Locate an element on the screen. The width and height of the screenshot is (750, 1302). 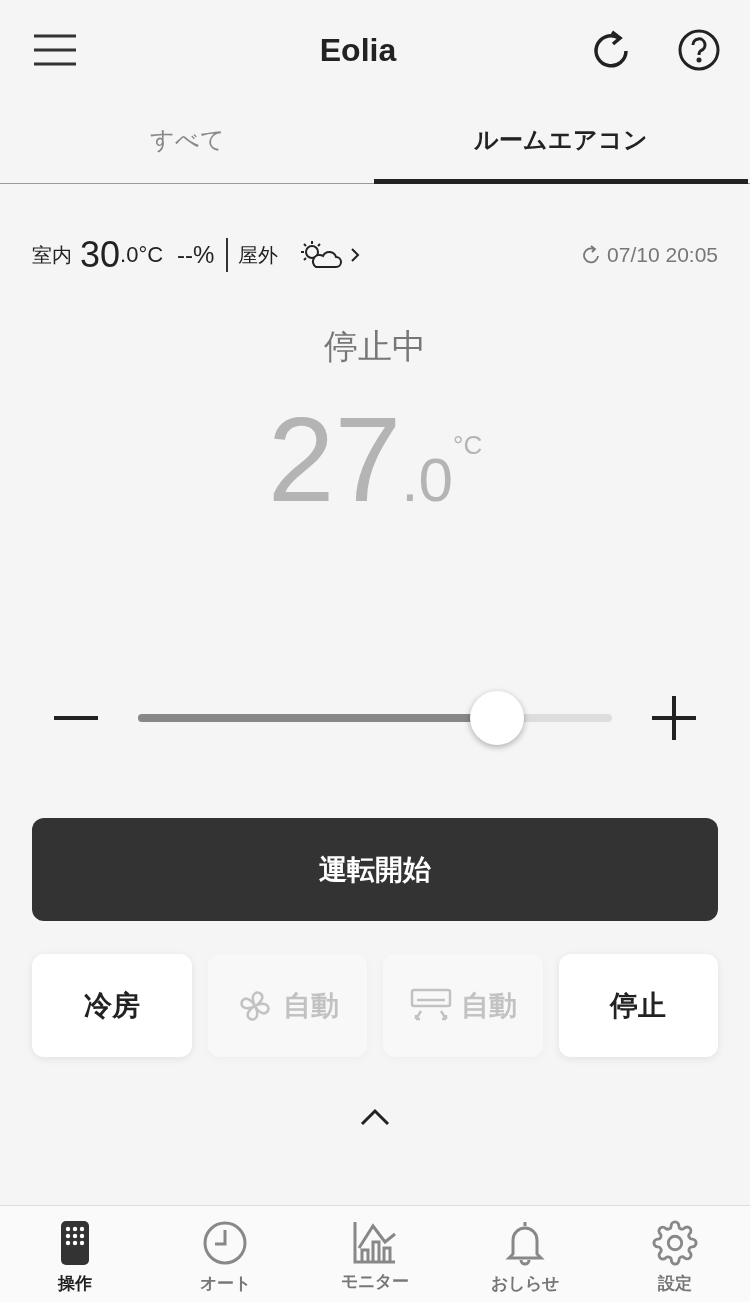
nav-tab: モニター is located at coordinates (375, 1254).